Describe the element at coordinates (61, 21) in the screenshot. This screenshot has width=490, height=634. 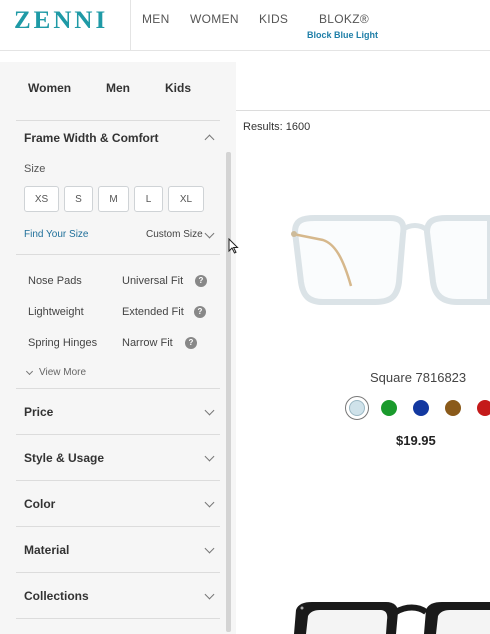
I see `zenni-logo: ZENNI` at that location.